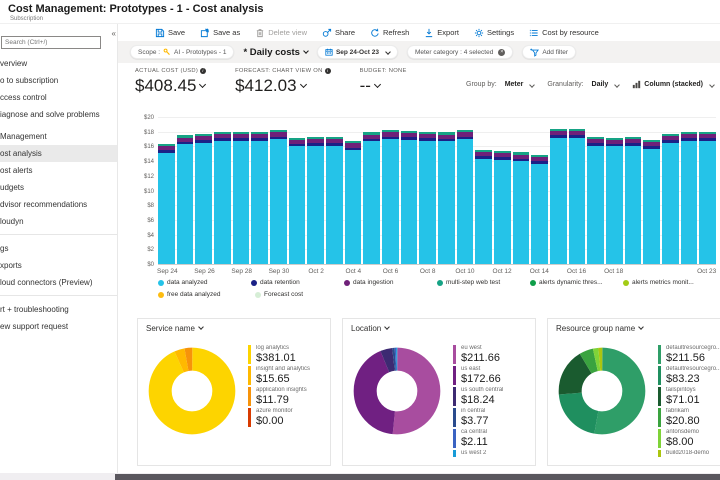 The height and width of the screenshot is (480, 720). Describe the element at coordinates (51, 42) in the screenshot. I see `search-input` at that location.